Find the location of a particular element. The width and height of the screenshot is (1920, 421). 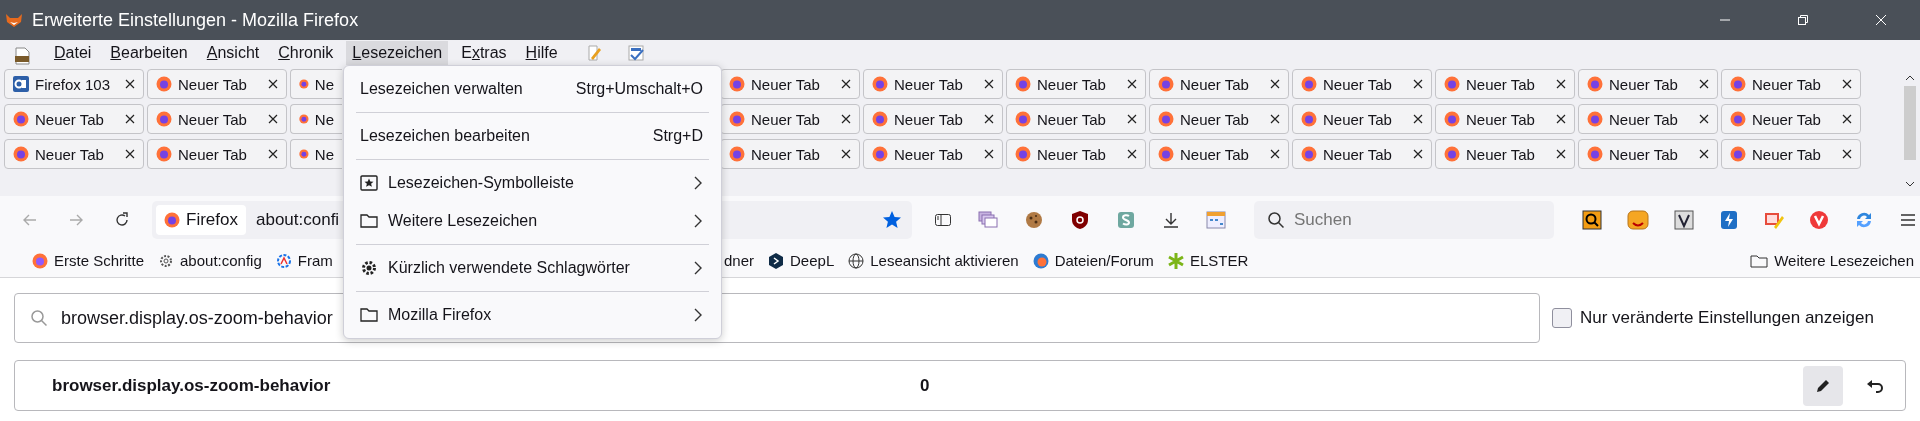

preference-name: browser.display.os-zoom-behavior is located at coordinates (192, 385).